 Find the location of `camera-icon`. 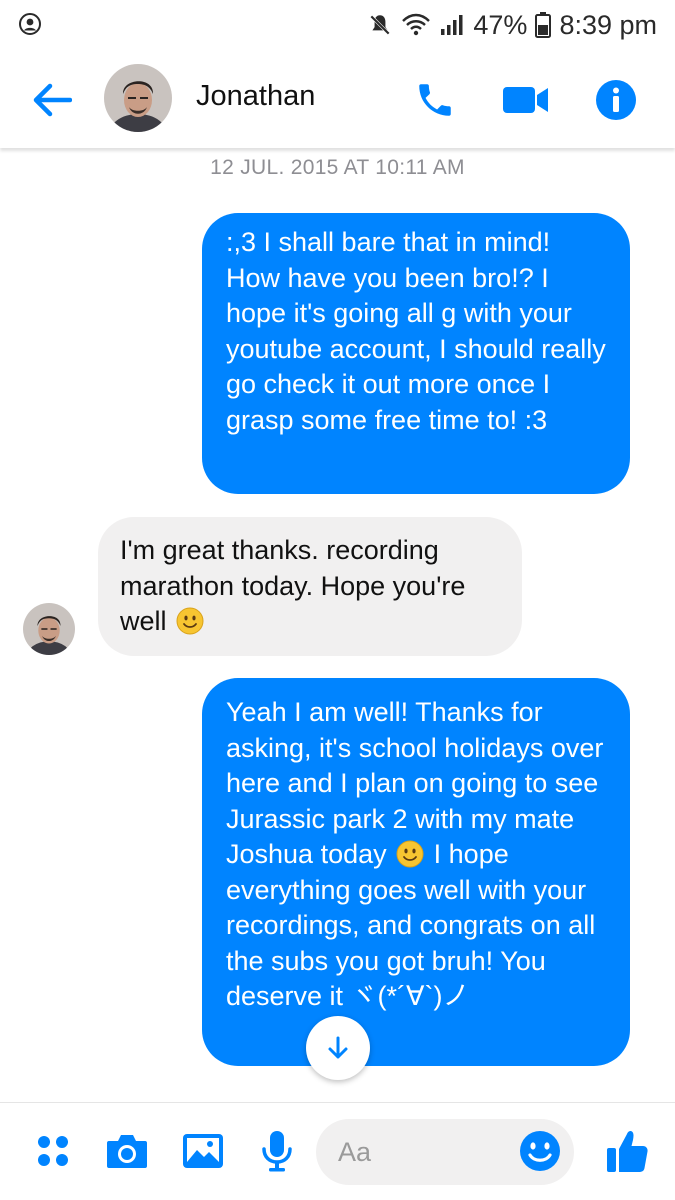

camera-icon is located at coordinates (127, 1151).